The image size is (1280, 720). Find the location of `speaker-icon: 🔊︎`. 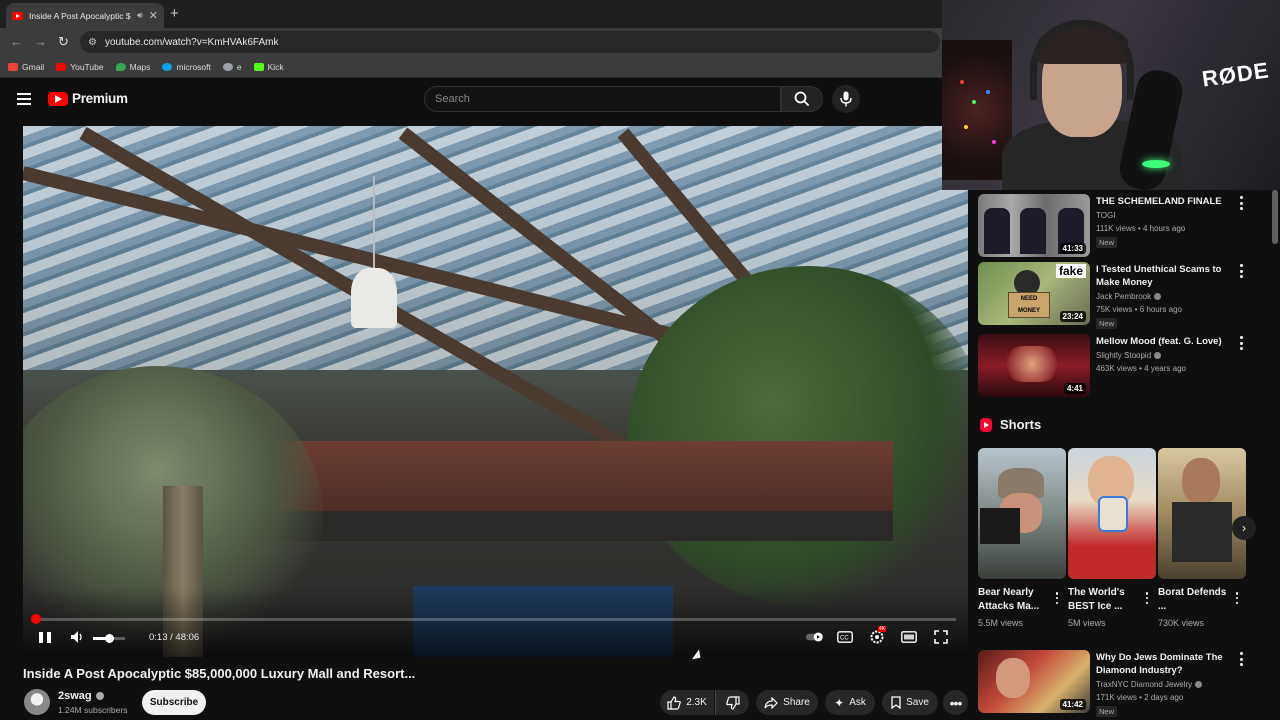

speaker-icon: 🔊︎ is located at coordinates (140, 15).